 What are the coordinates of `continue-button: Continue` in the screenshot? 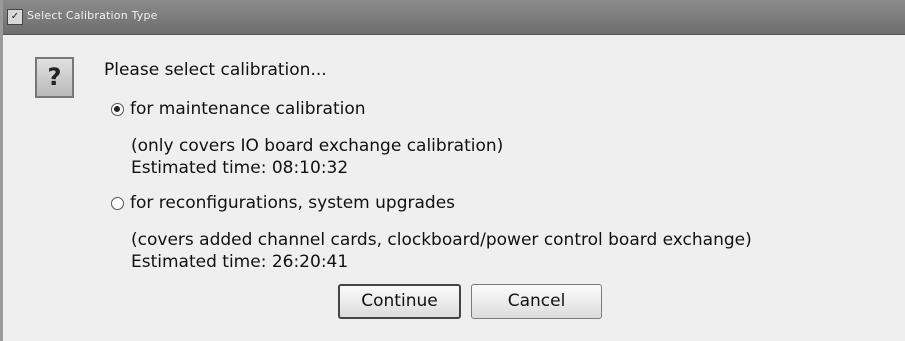 It's located at (399, 301).